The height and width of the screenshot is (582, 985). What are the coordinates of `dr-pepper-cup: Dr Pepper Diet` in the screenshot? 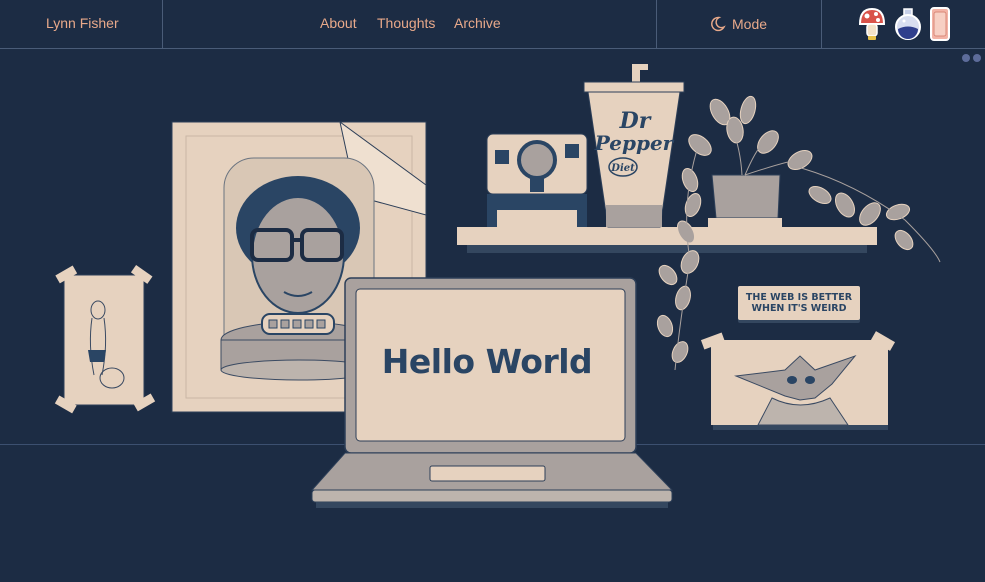 It's located at (634, 146).